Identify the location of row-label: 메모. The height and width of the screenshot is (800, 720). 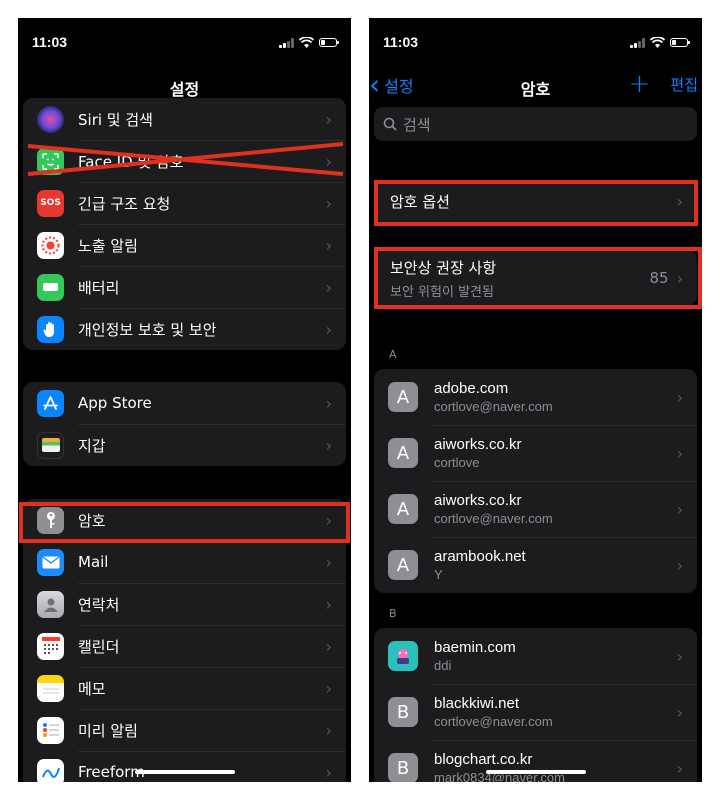
(92, 688).